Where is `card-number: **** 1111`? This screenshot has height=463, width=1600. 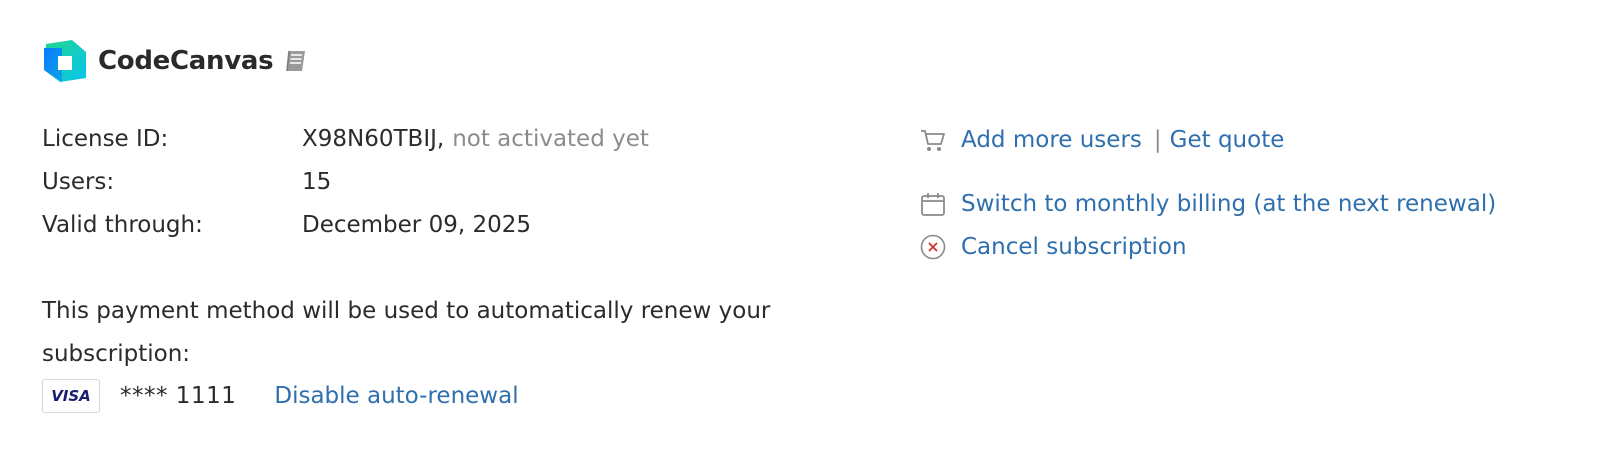 card-number: **** 1111 is located at coordinates (178, 396).